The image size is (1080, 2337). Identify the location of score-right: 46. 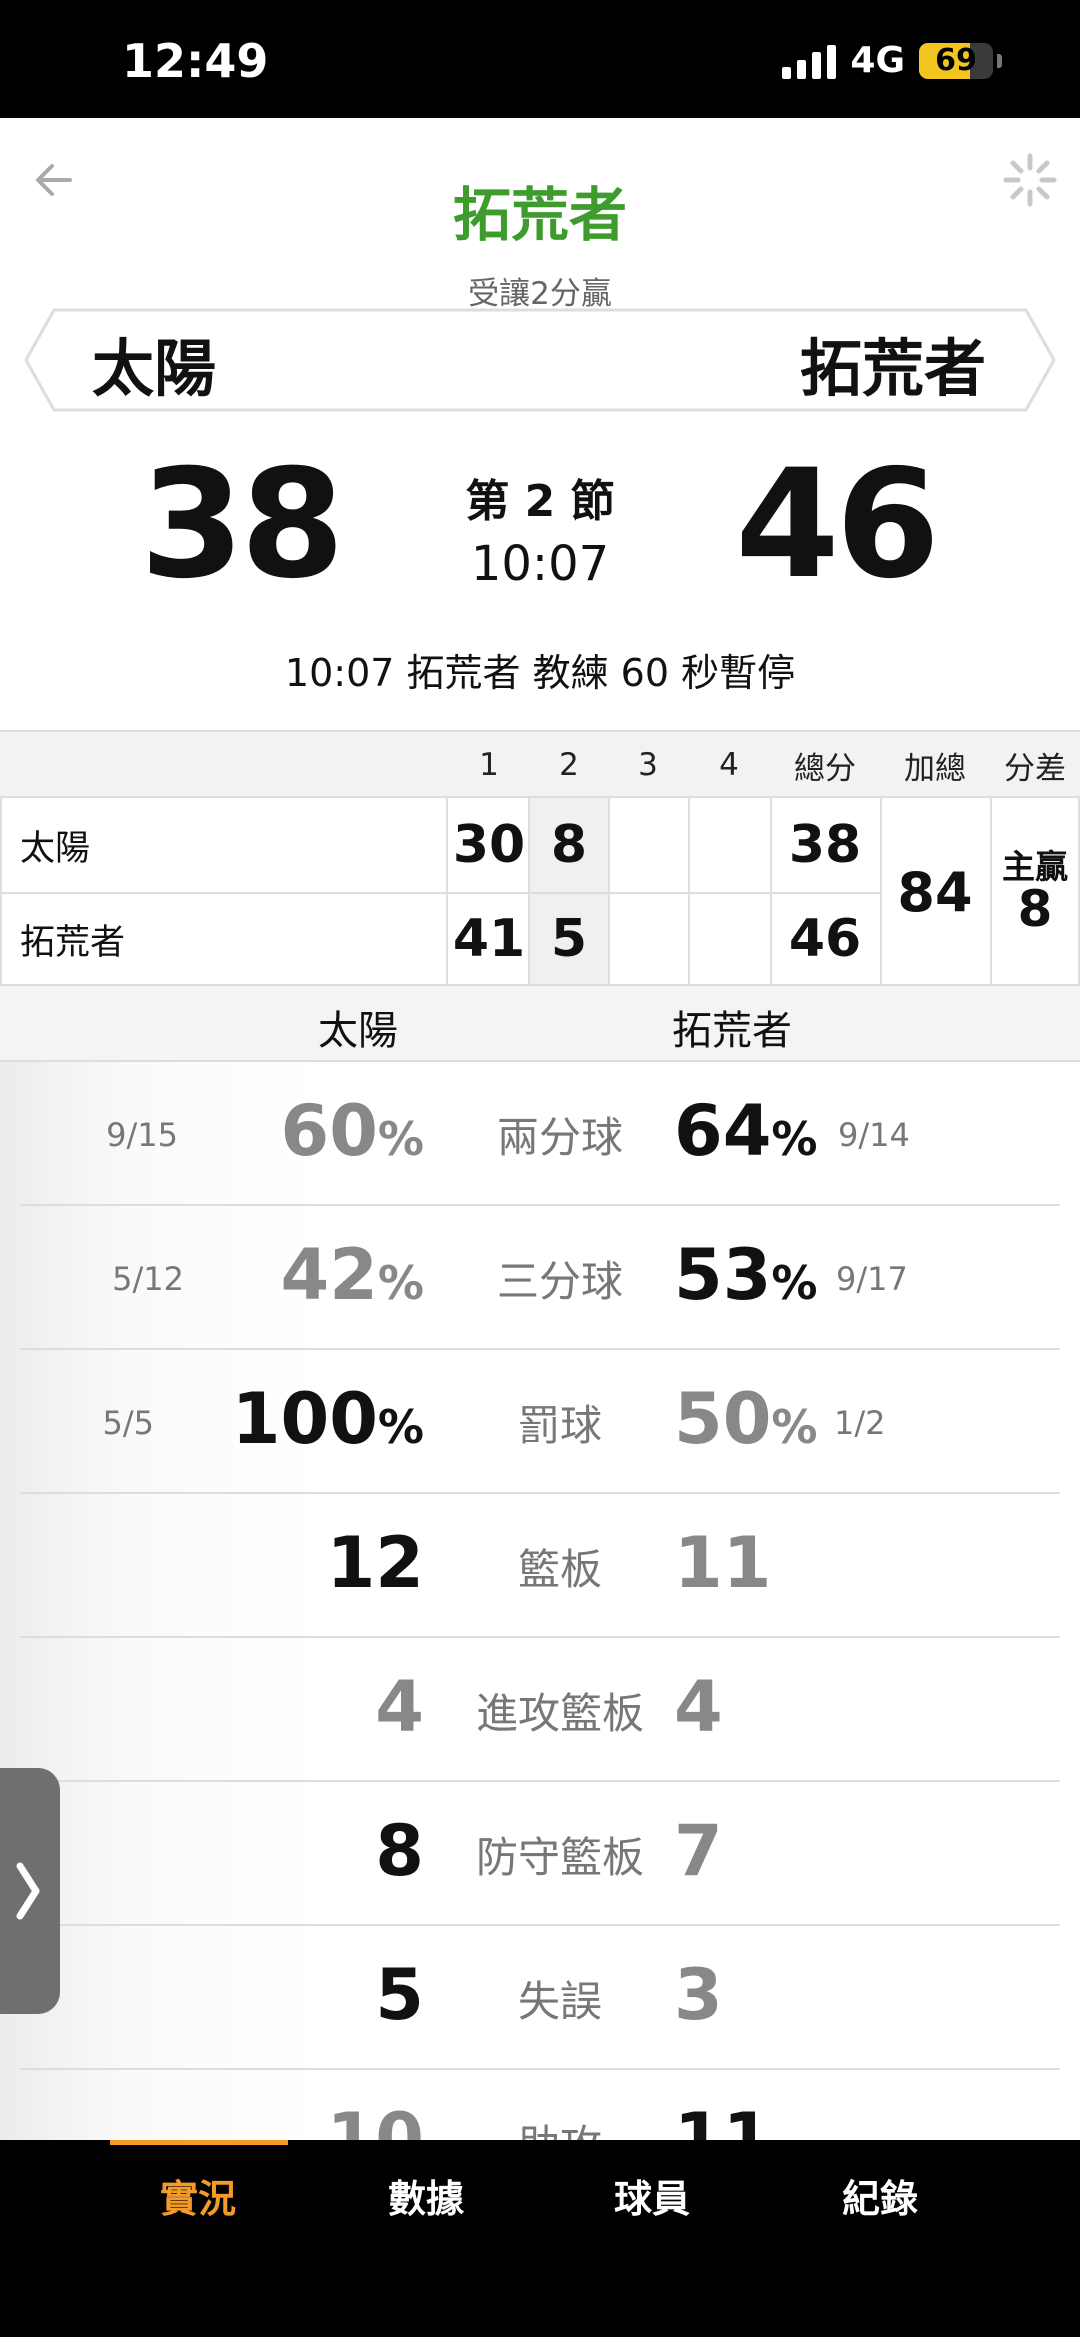
(837, 525).